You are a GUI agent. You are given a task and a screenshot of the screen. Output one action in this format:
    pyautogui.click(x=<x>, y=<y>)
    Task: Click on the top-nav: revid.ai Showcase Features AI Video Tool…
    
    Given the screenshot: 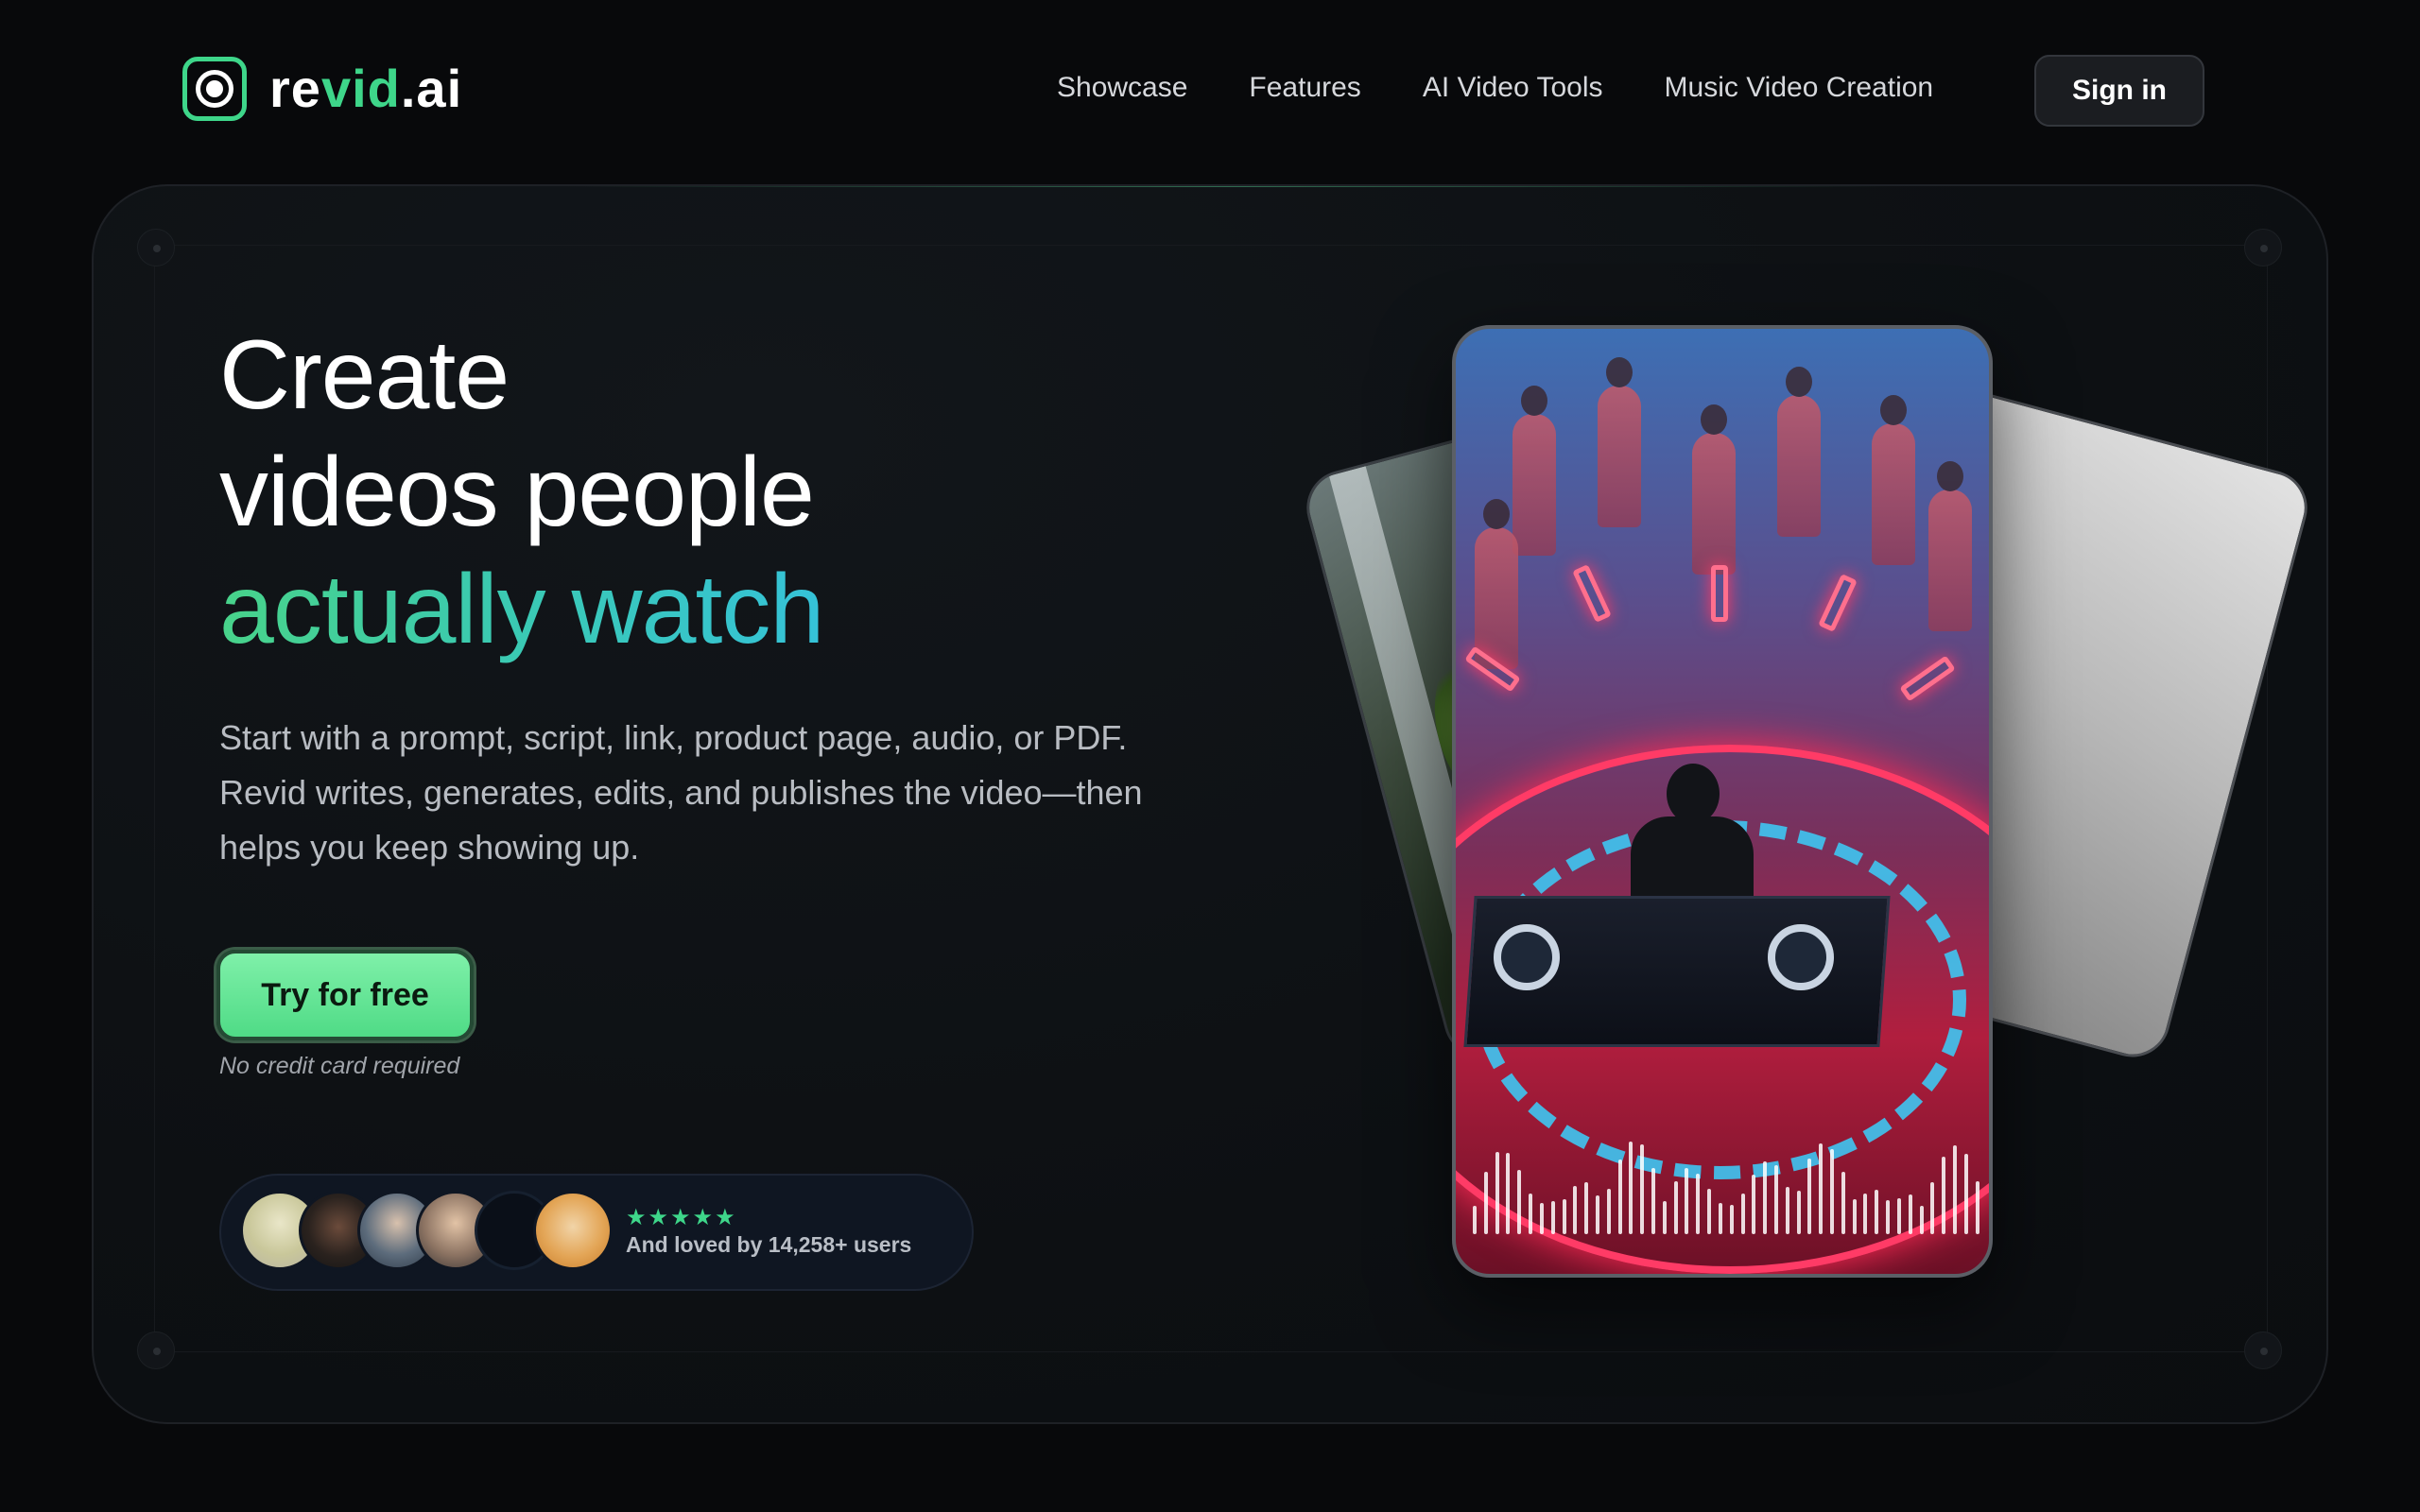 What is the action you would take?
    pyautogui.click(x=1210, y=92)
    